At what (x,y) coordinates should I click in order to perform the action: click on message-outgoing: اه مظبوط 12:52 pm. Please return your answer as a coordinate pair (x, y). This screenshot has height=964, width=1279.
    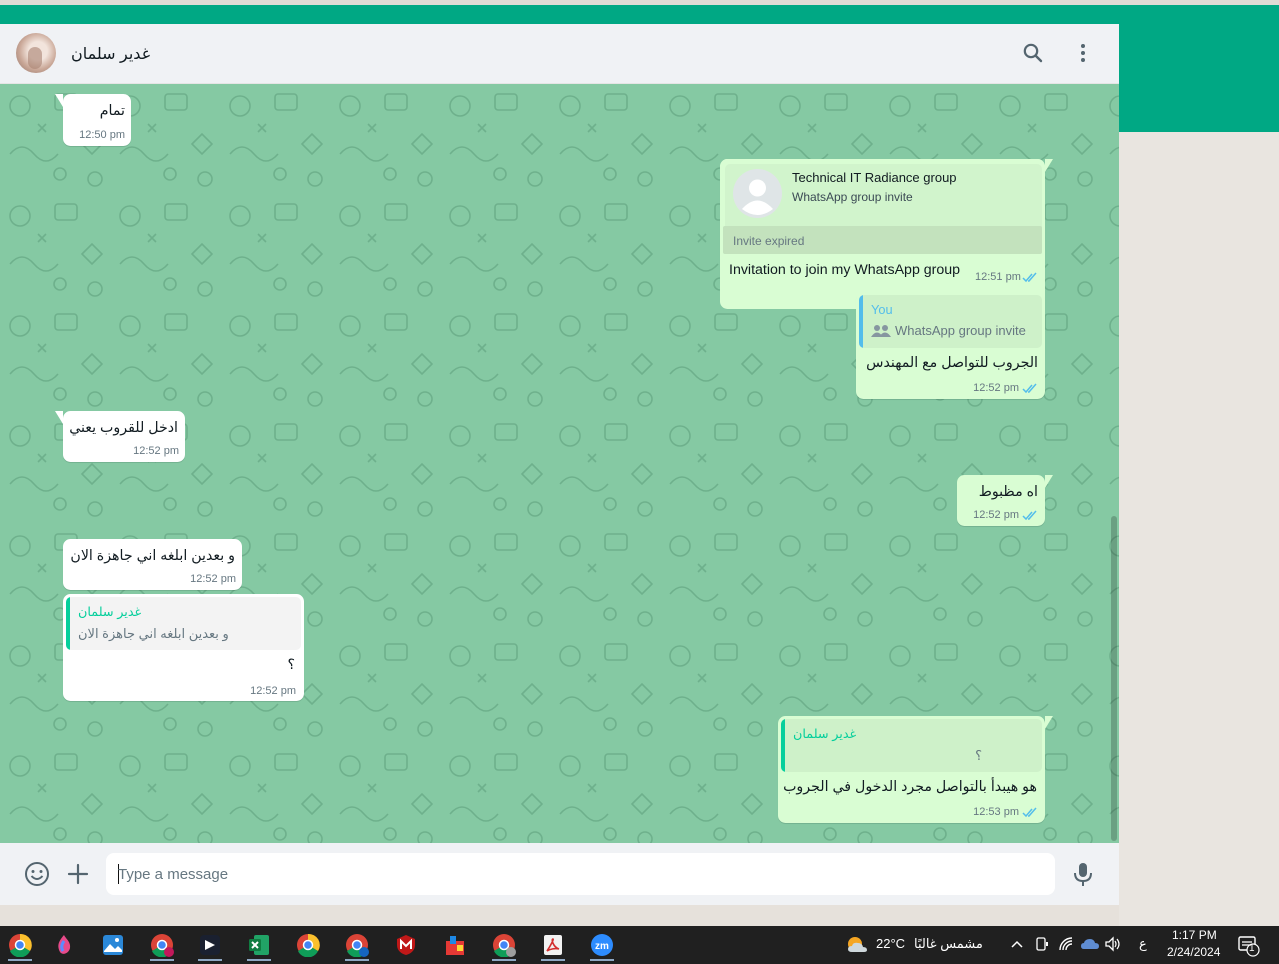
    Looking at the image, I should click on (1005, 500).